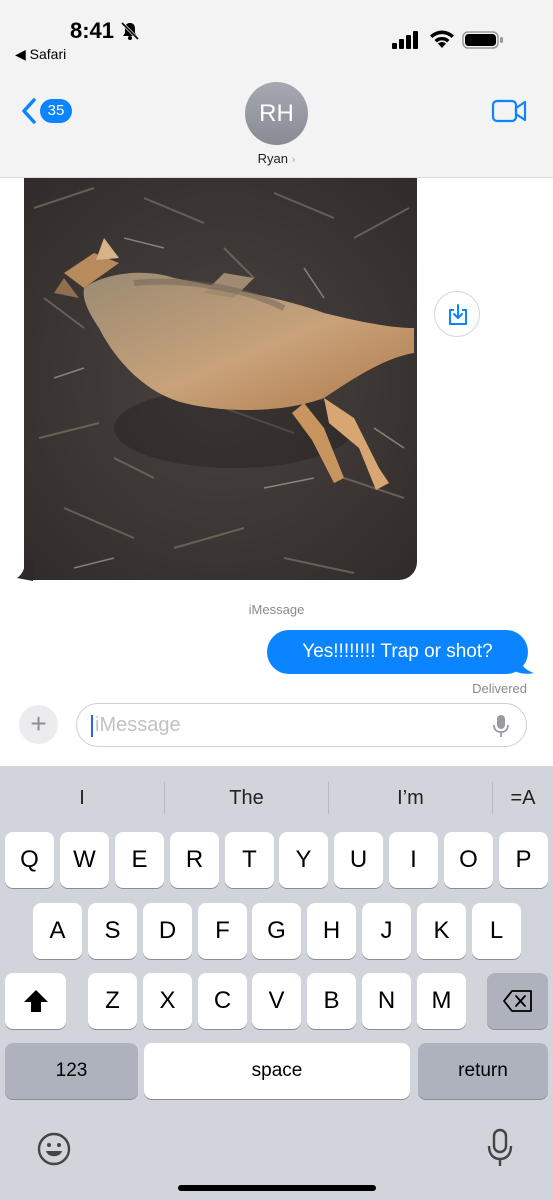 The height and width of the screenshot is (1200, 553). What do you see at coordinates (92, 30) in the screenshot?
I see `status-time: 8:41` at bounding box center [92, 30].